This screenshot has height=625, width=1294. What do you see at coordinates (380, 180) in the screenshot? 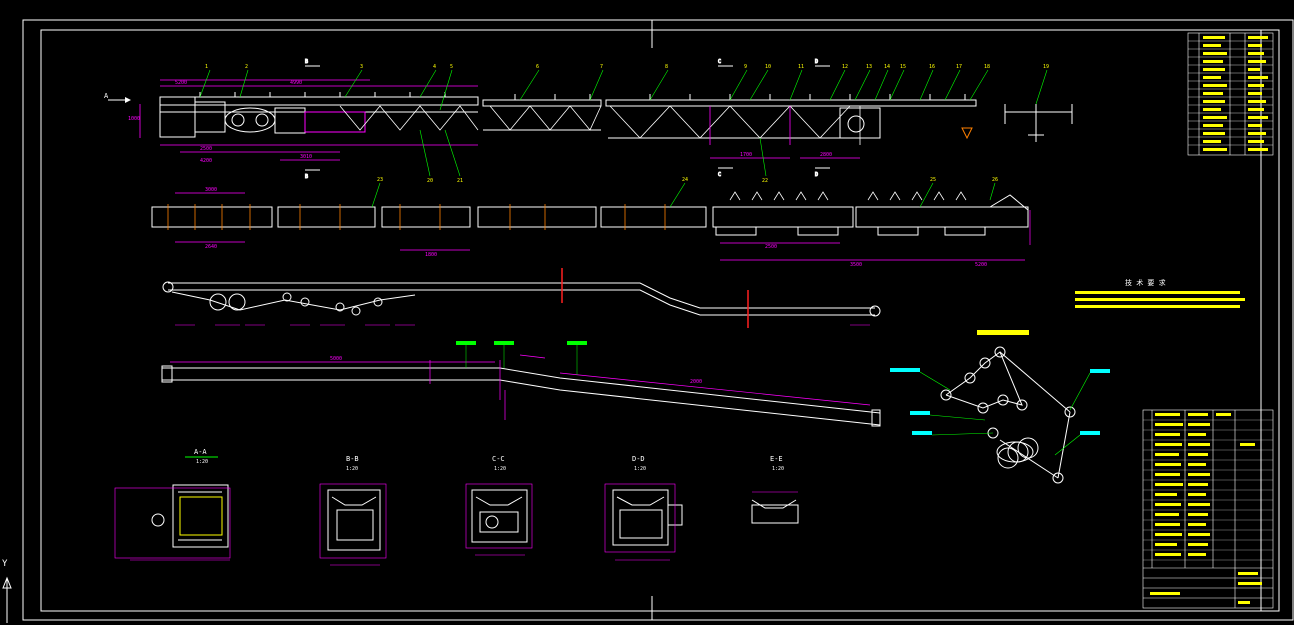
I see `svg-text: 23` at bounding box center [380, 180].